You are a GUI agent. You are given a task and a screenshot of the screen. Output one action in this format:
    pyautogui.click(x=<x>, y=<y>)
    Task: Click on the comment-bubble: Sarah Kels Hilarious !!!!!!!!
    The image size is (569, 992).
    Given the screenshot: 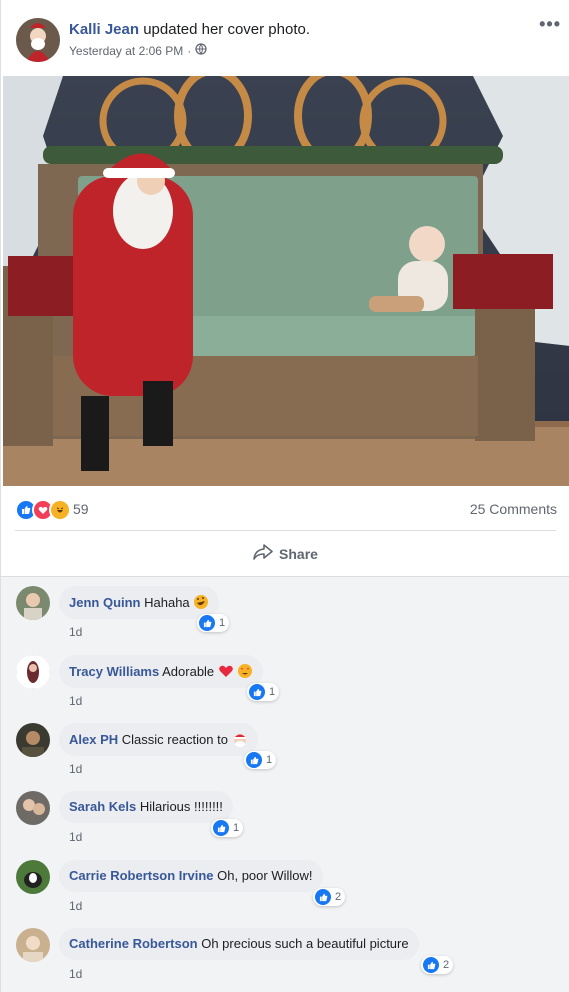 What is the action you would take?
    pyautogui.click(x=146, y=807)
    